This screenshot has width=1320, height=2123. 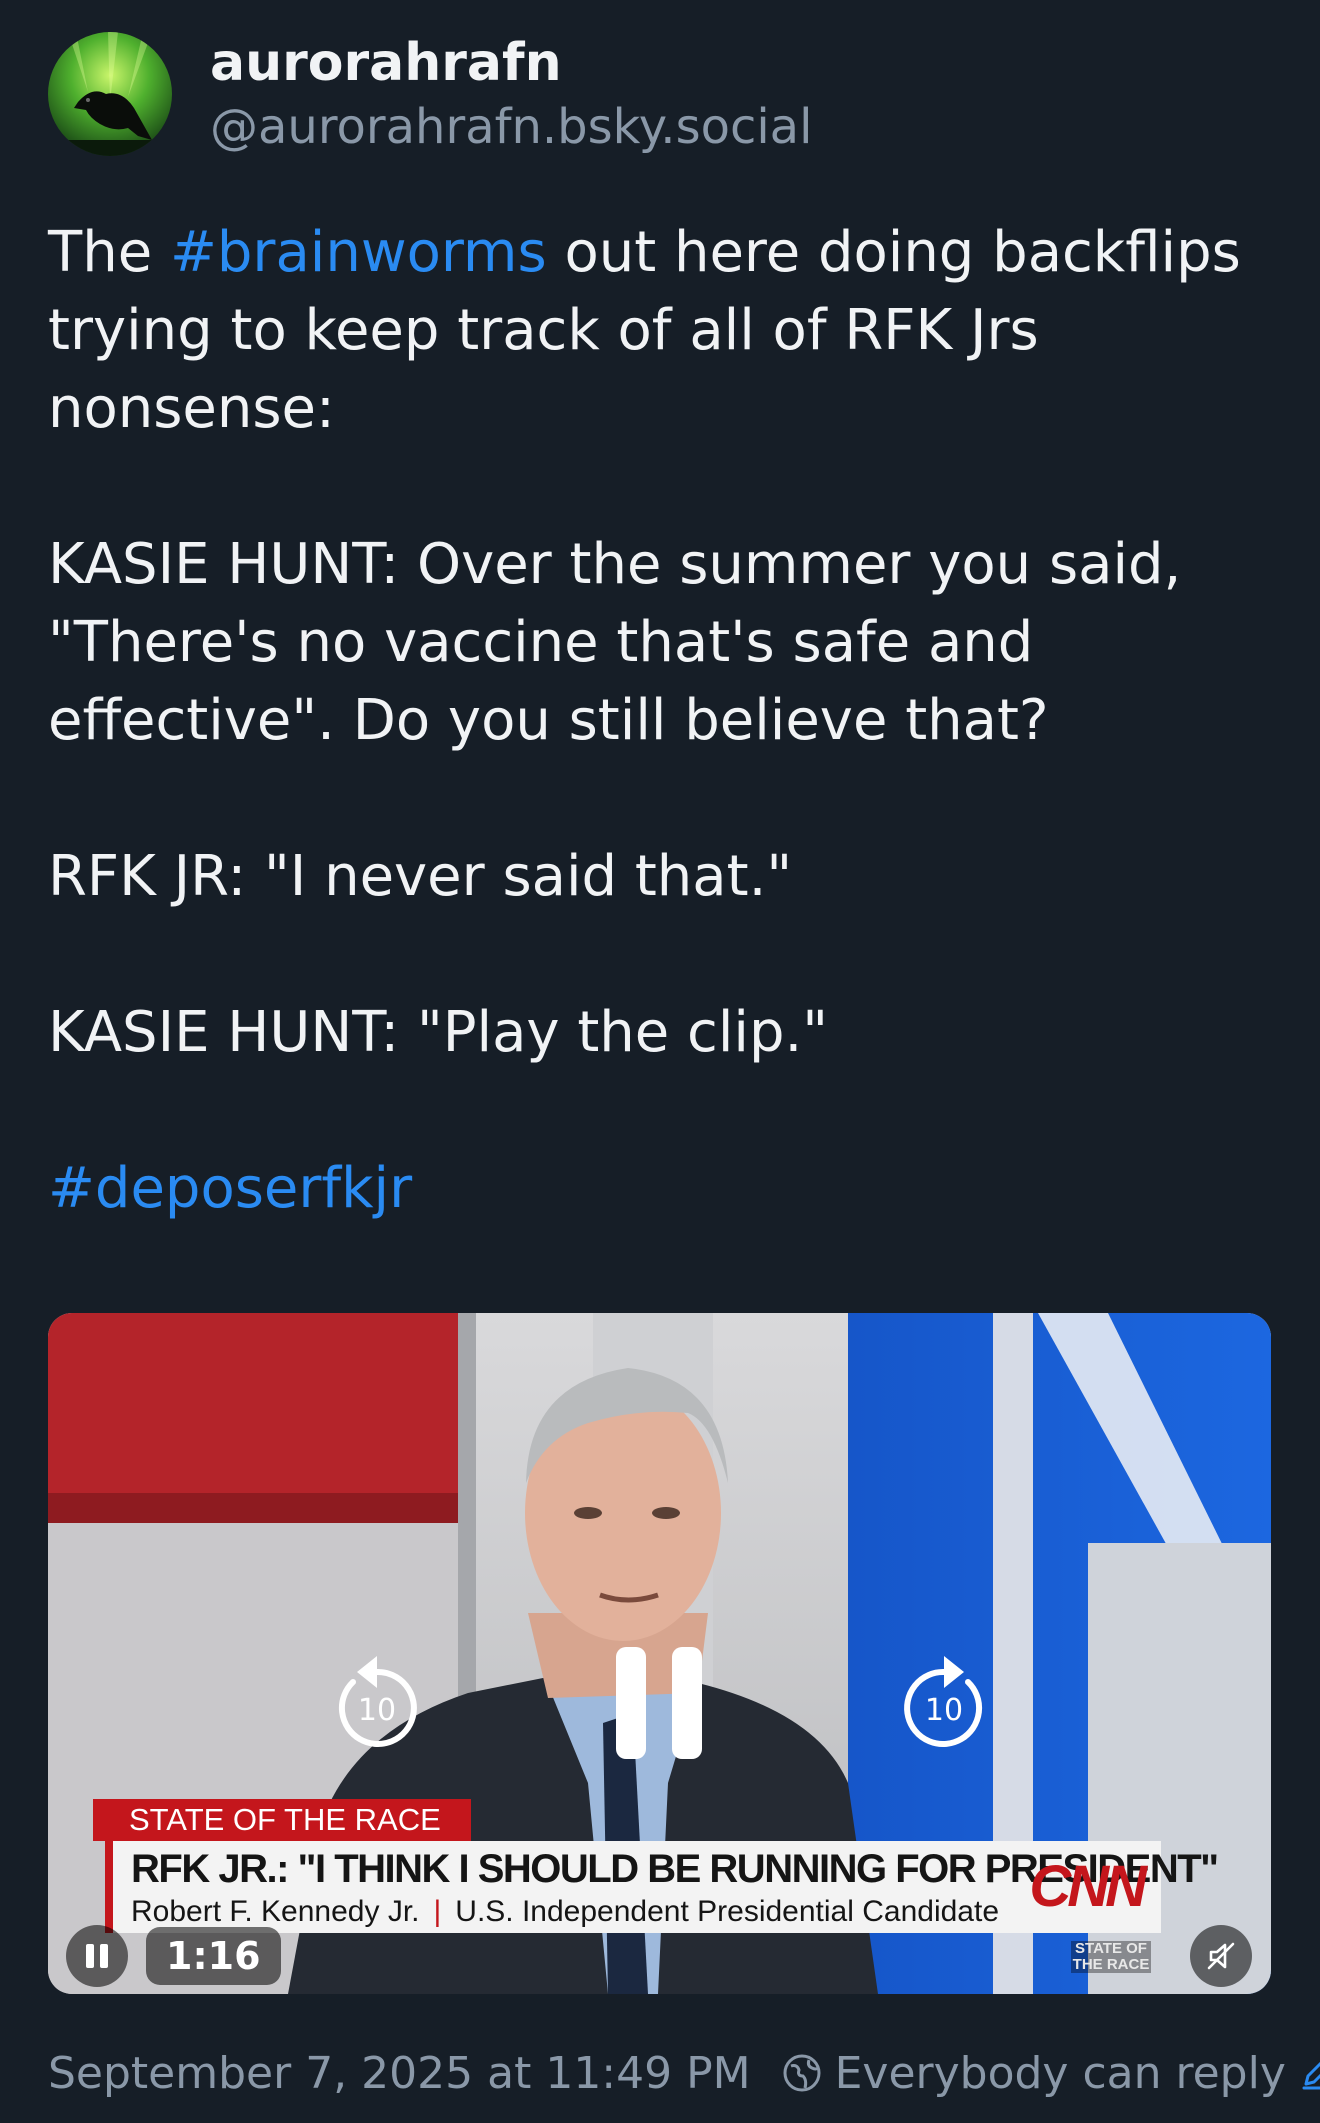 I want to click on avatar, so click(x=110, y=94).